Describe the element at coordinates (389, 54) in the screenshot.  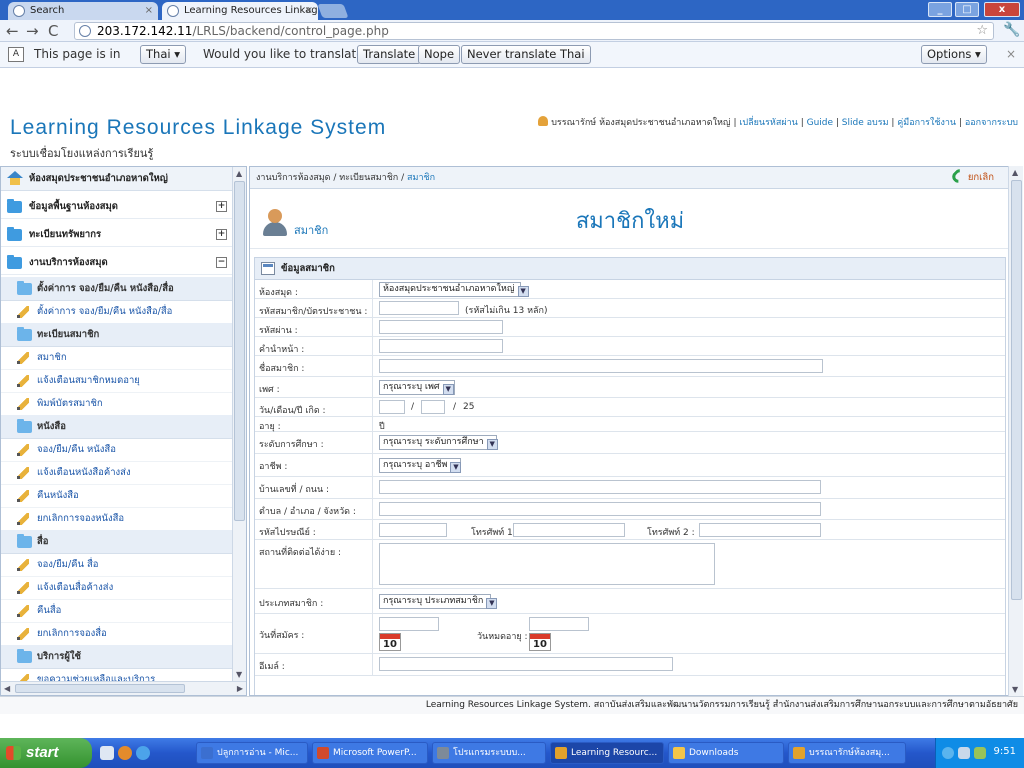
I see `translate-button: Translate` at that location.